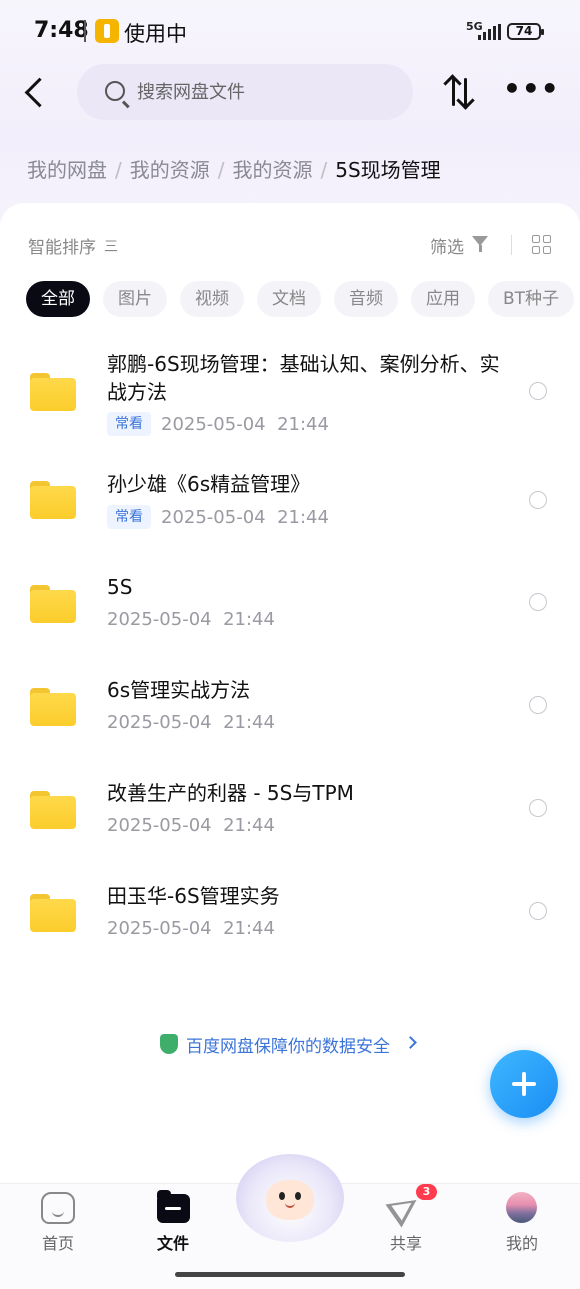 The width and height of the screenshot is (580, 1289). I want to click on list-item: 改善生产的利器 - 5S与TPM 2025-05-04 21:44, so click(290, 811).